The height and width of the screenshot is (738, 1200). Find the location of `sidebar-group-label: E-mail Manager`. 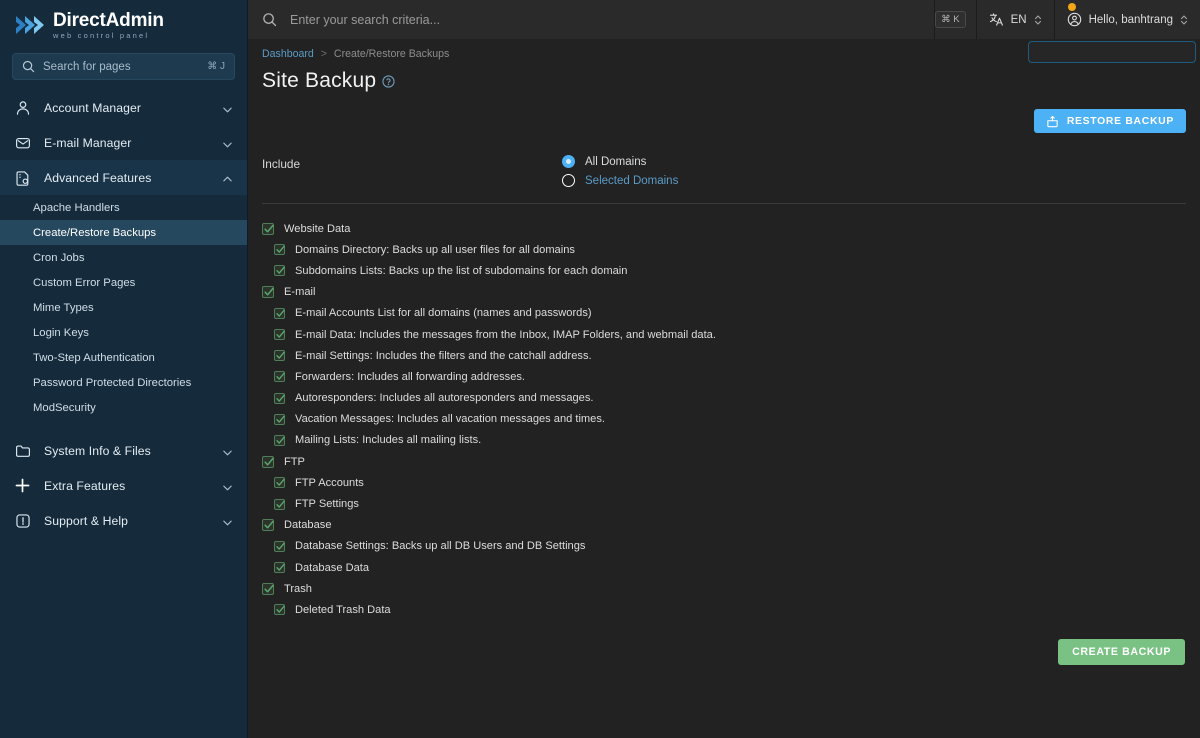

sidebar-group-label: E-mail Manager is located at coordinates (88, 142).